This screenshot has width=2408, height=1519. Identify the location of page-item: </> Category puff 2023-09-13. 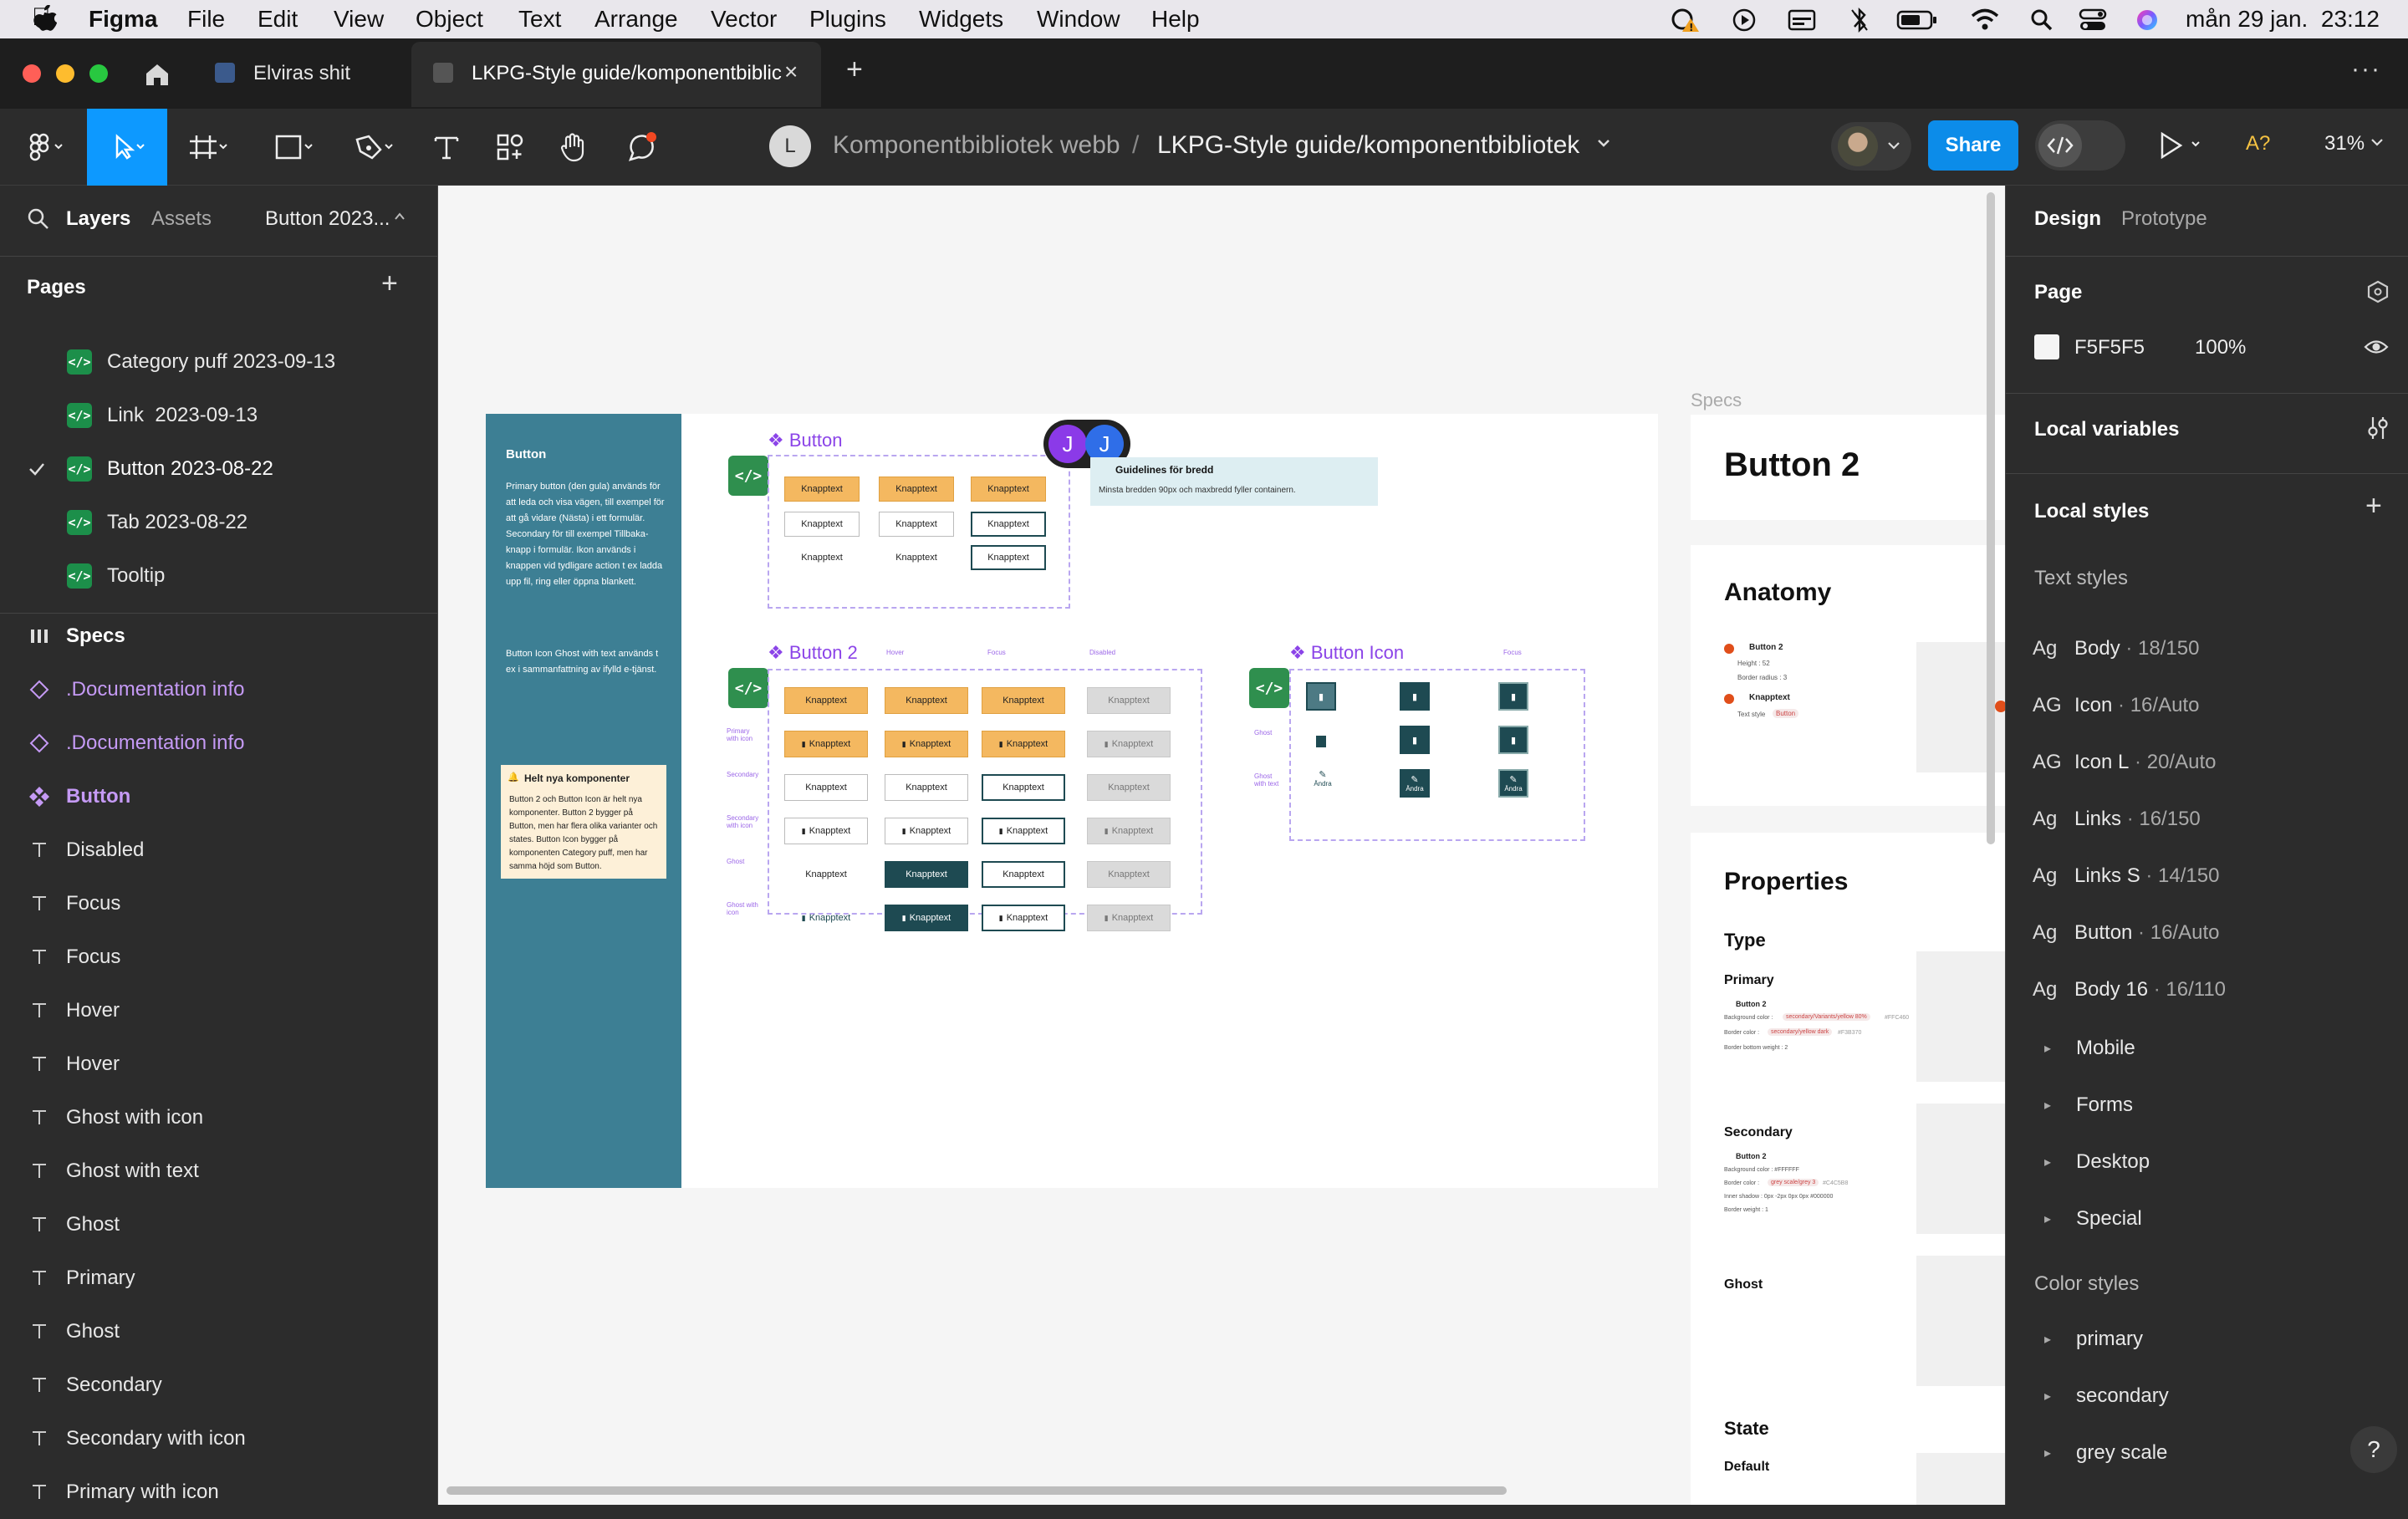
(219, 362).